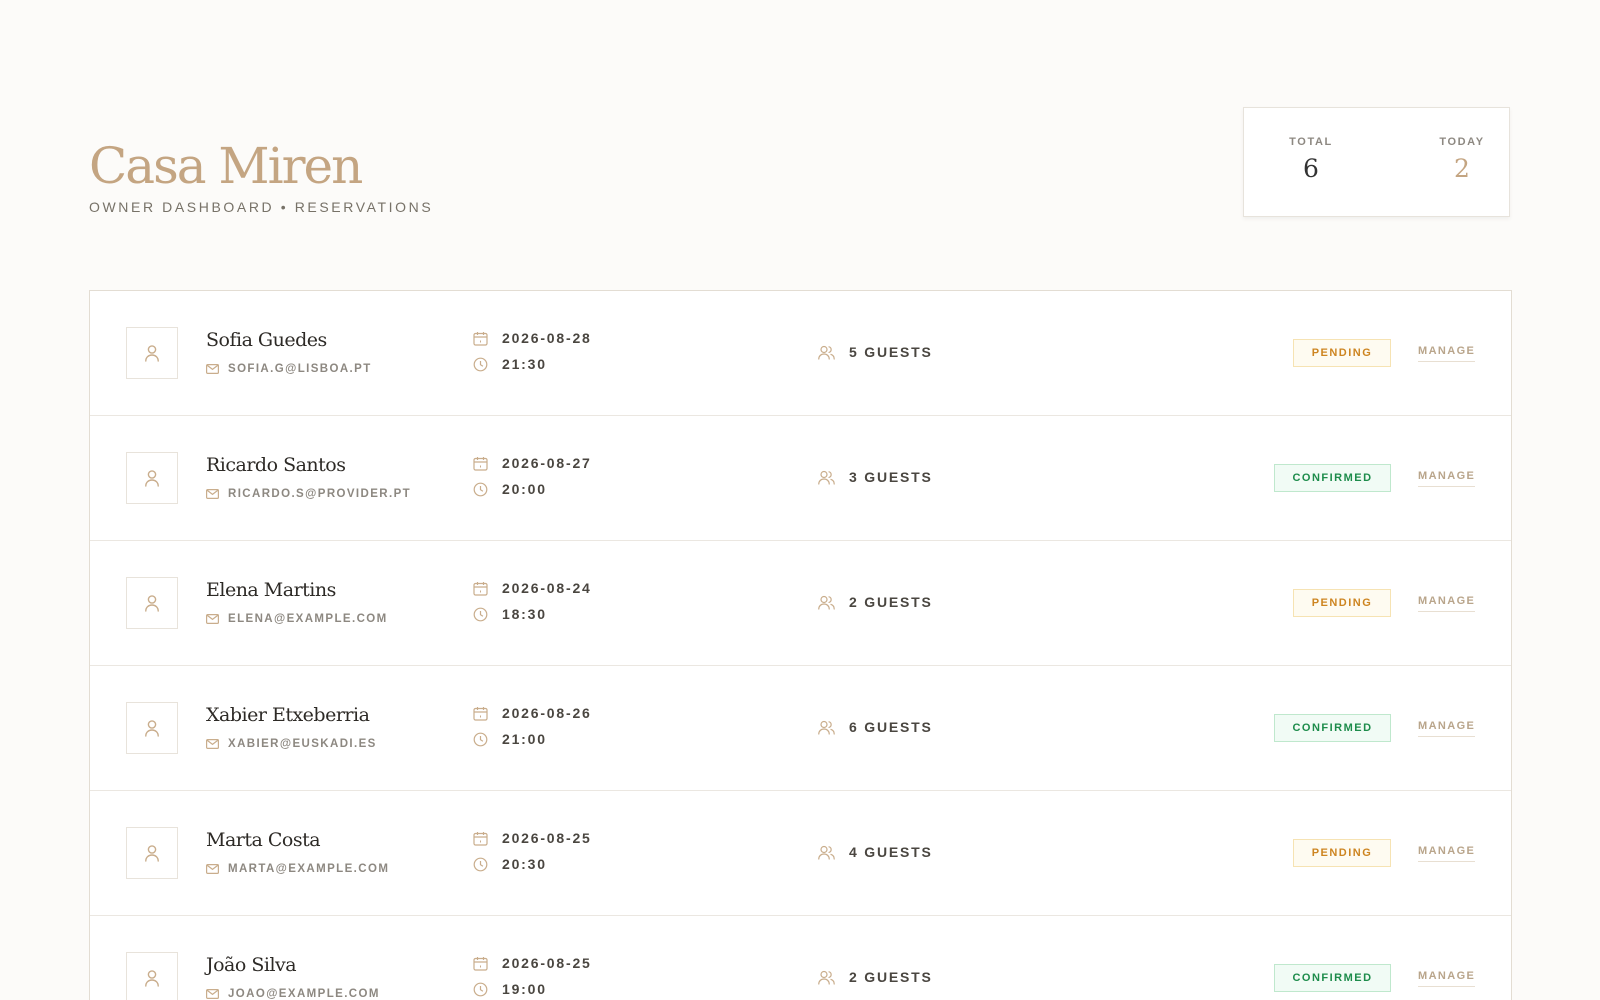  Describe the element at coordinates (547, 338) in the screenshot. I see `reservation-date-text: 2026-08-28` at that location.